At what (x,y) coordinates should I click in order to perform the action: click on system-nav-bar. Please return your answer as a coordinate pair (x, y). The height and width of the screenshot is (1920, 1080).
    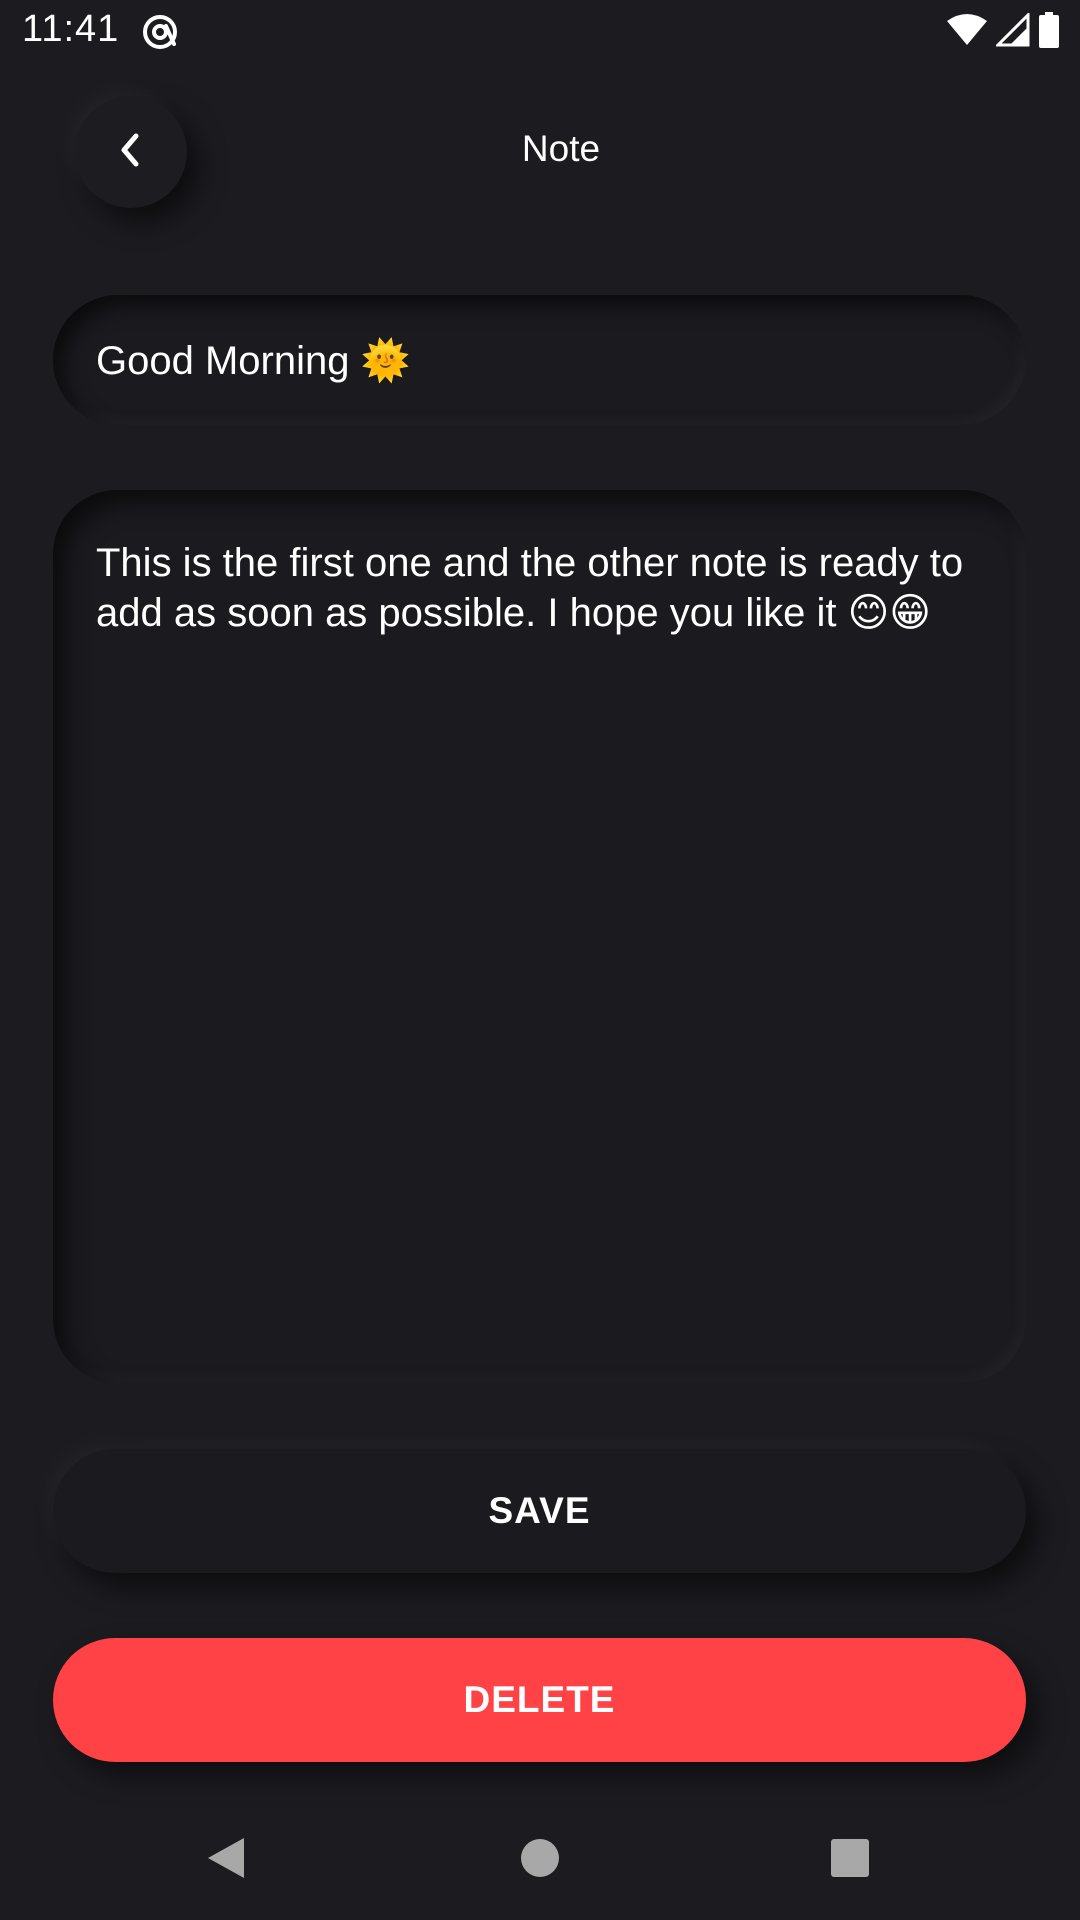
    Looking at the image, I should click on (540, 1860).